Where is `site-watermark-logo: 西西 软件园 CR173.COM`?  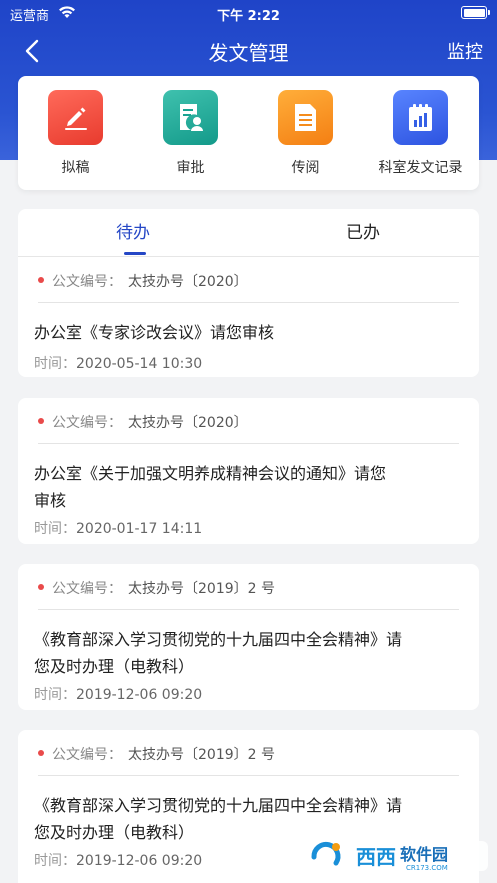
site-watermark-logo: 西西 软件园 CR173.COM is located at coordinates (397, 856).